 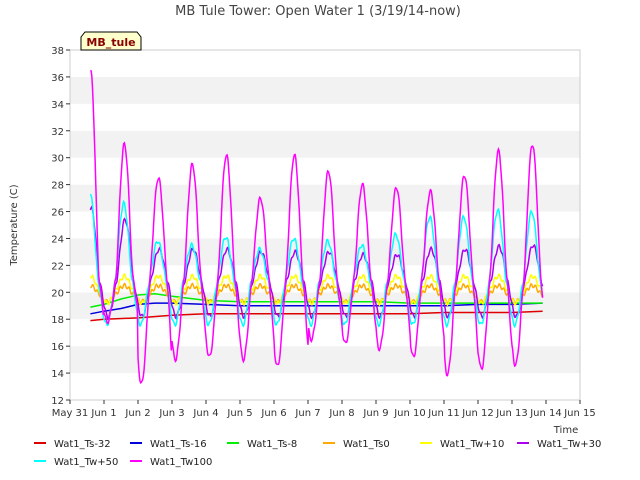 What do you see at coordinates (366, 444) in the screenshot?
I see `legend-label: Wat1_Ts0` at bounding box center [366, 444].